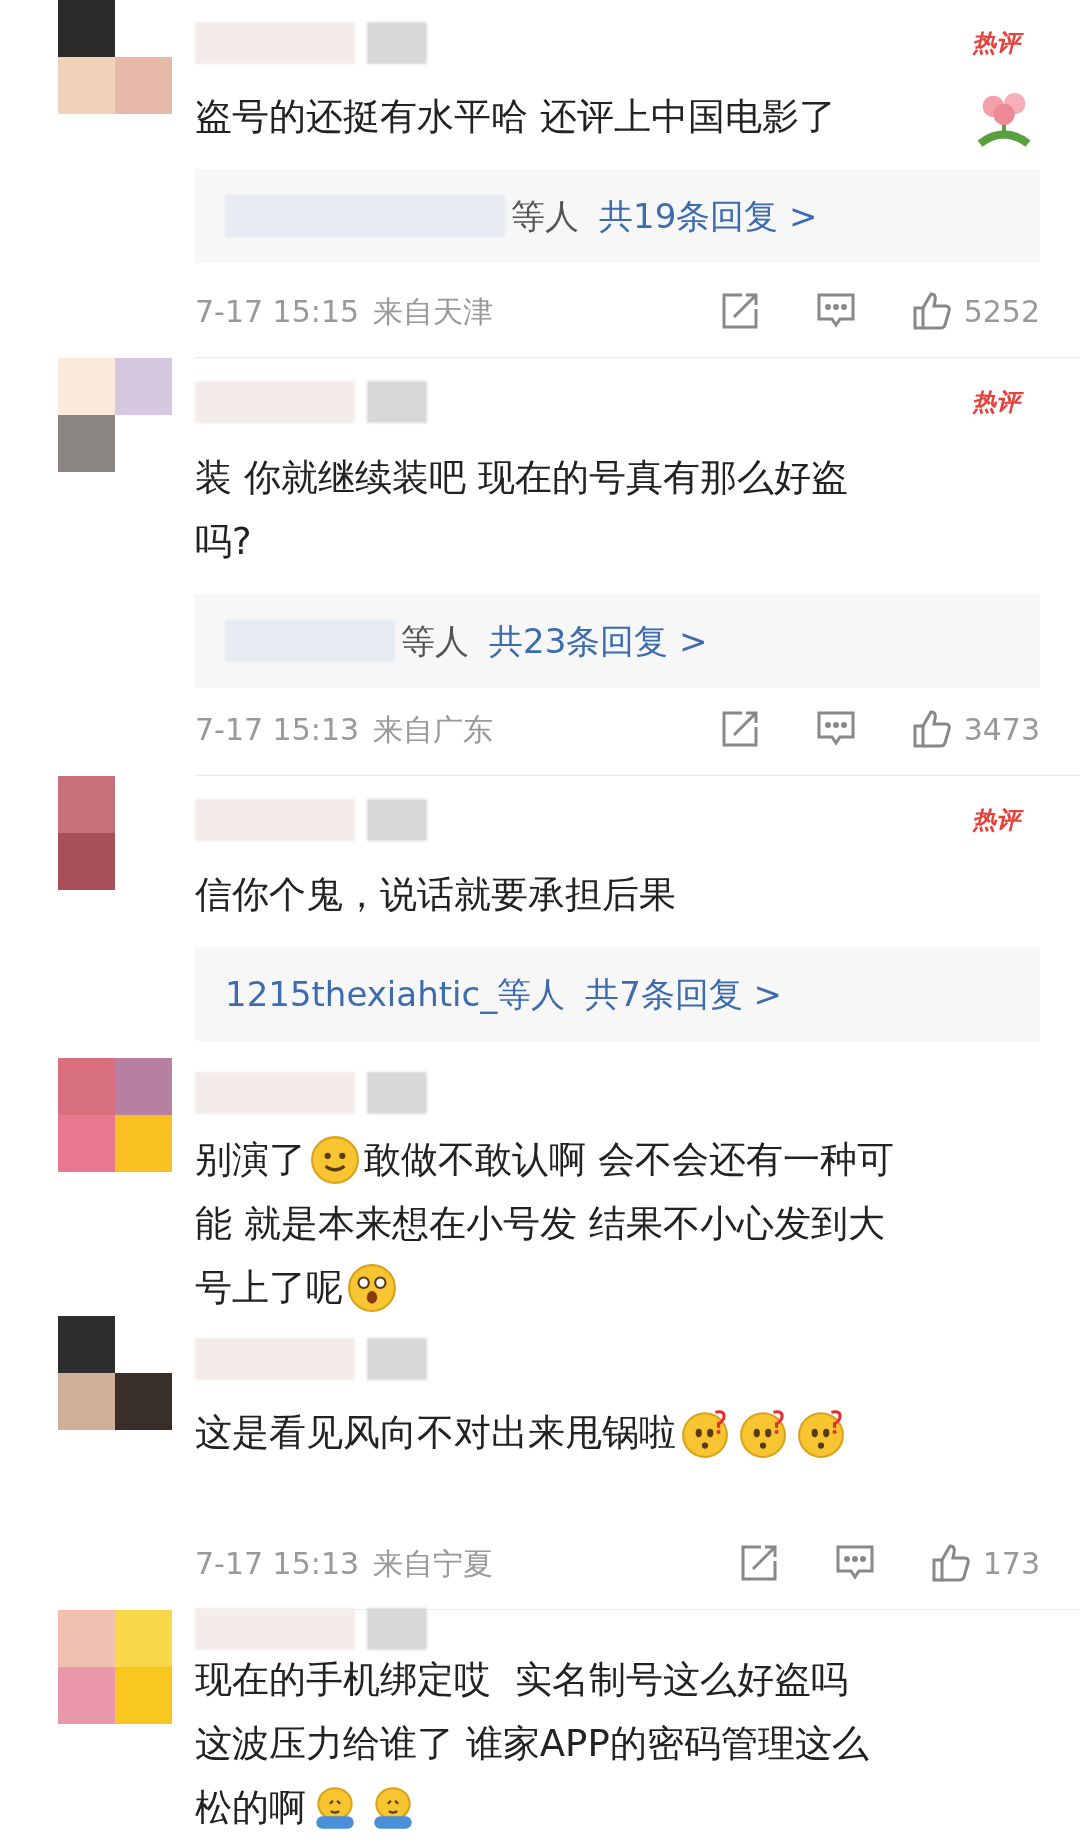 Image resolution: width=1080 pixels, height=1843 pixels. I want to click on replies-panel: 1215thexiahtic_等人 共7条回复 >, so click(617, 994).